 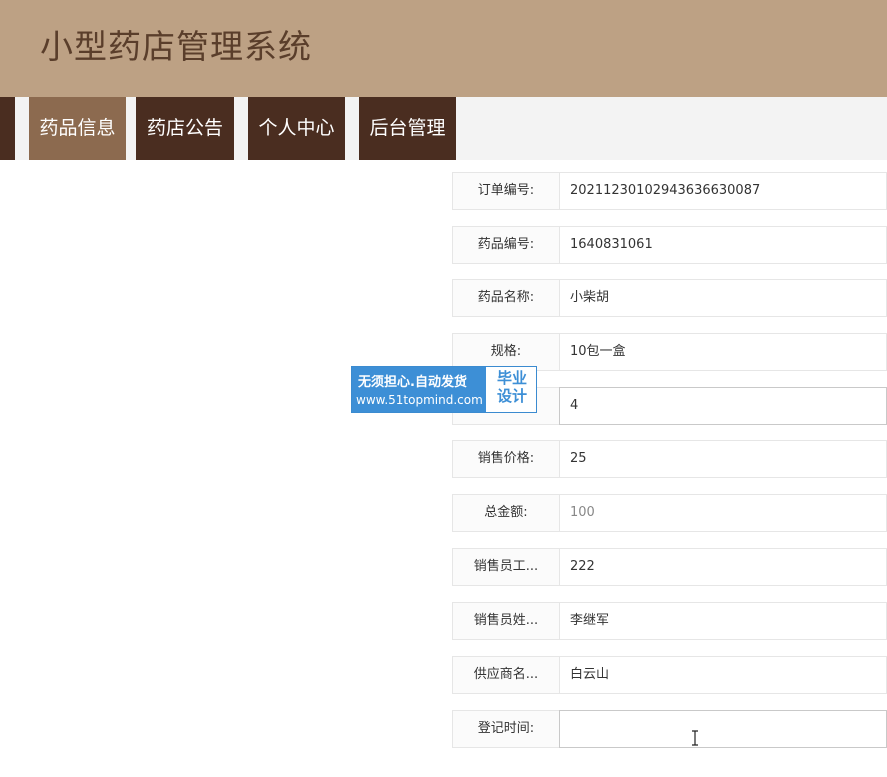 What do you see at coordinates (506, 191) in the screenshot?
I see `label-order-no: 订单编号:` at bounding box center [506, 191].